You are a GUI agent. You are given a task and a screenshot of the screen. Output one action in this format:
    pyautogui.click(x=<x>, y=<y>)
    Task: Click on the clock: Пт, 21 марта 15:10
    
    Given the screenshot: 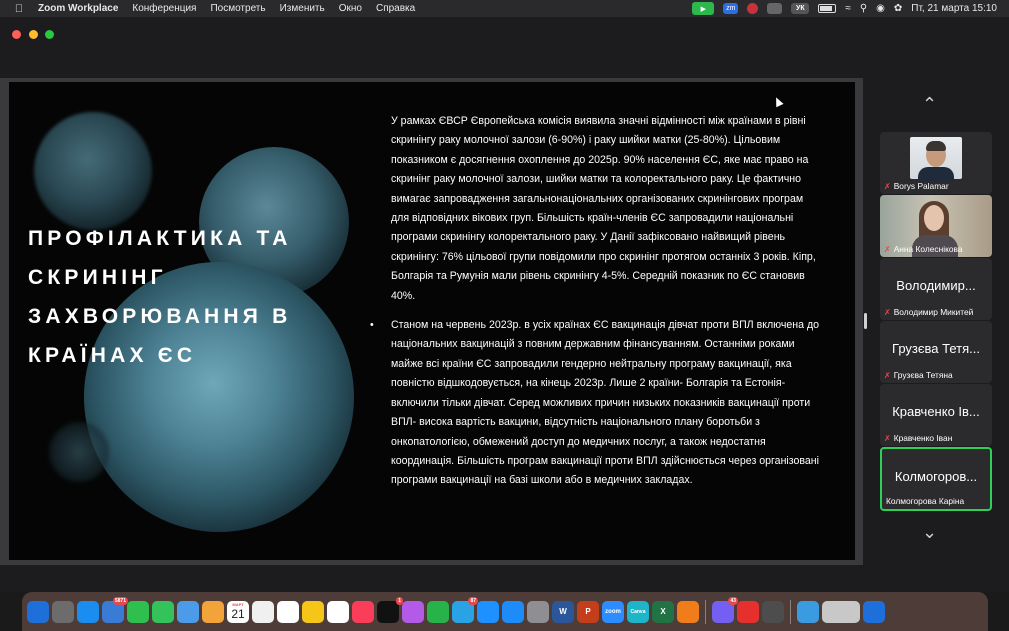 What is the action you would take?
    pyautogui.click(x=954, y=8)
    